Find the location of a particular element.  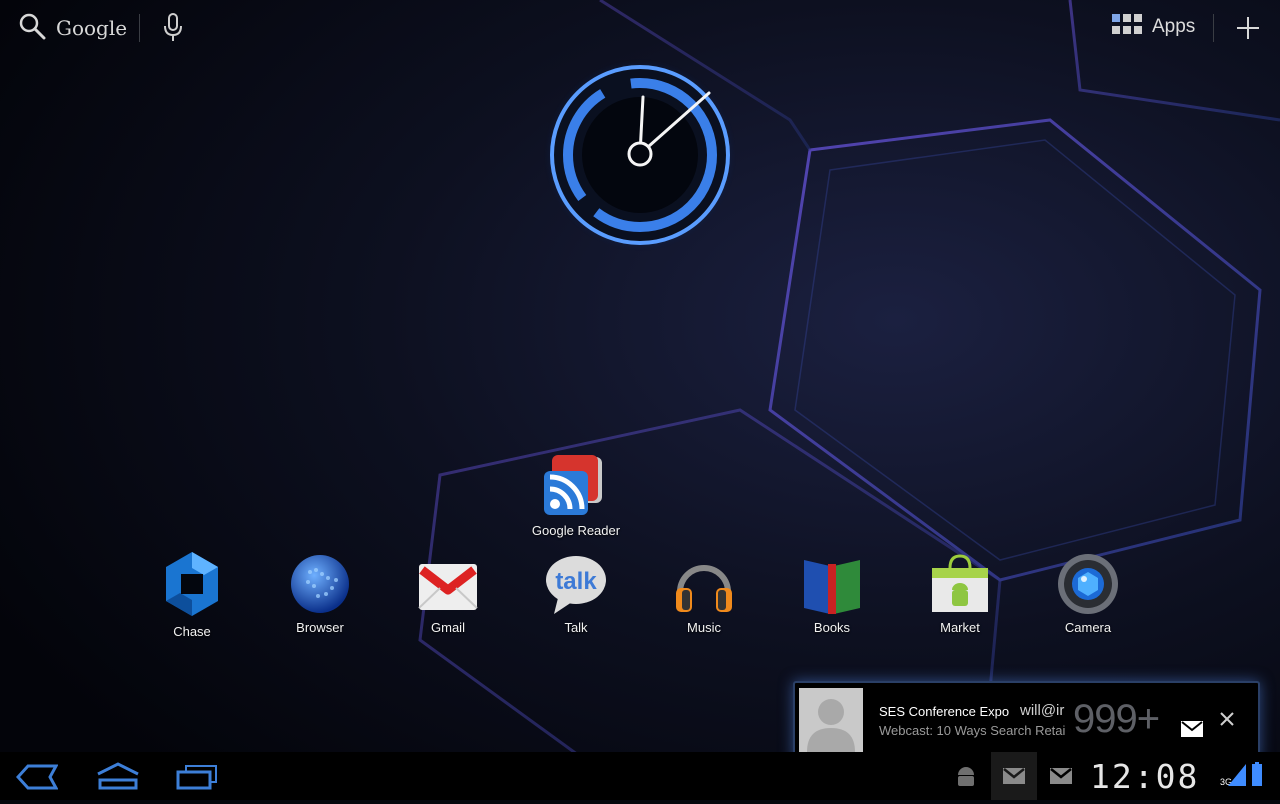

app-browser: Browser is located at coordinates (320, 593).